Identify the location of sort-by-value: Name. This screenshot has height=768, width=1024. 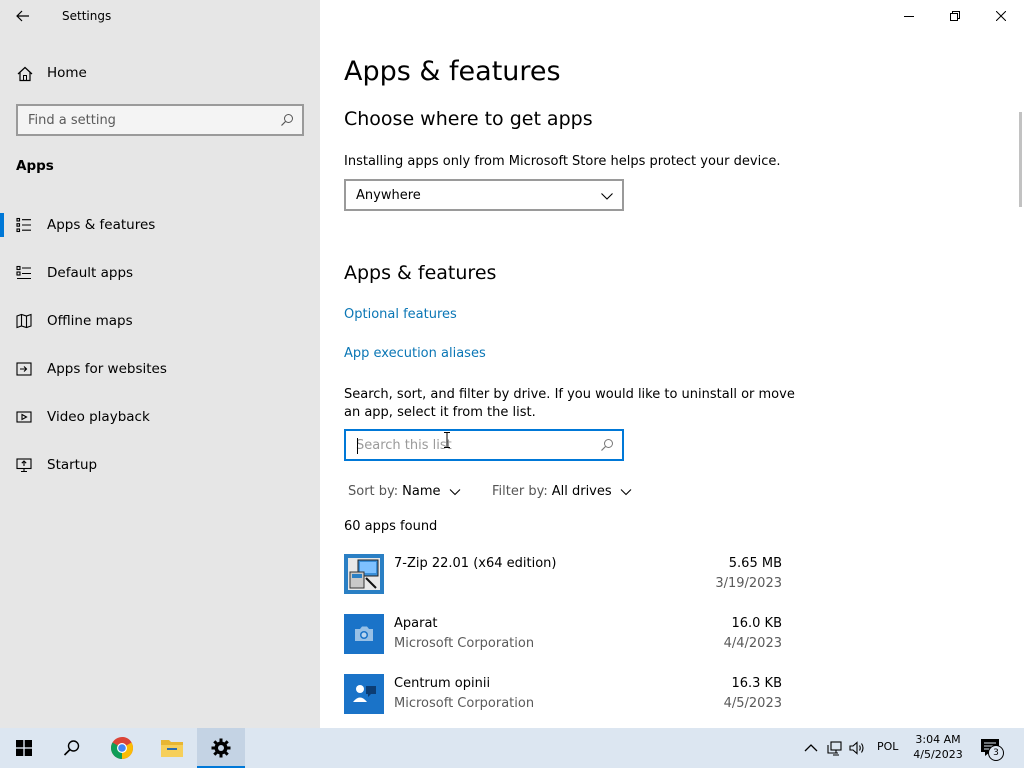
(421, 491).